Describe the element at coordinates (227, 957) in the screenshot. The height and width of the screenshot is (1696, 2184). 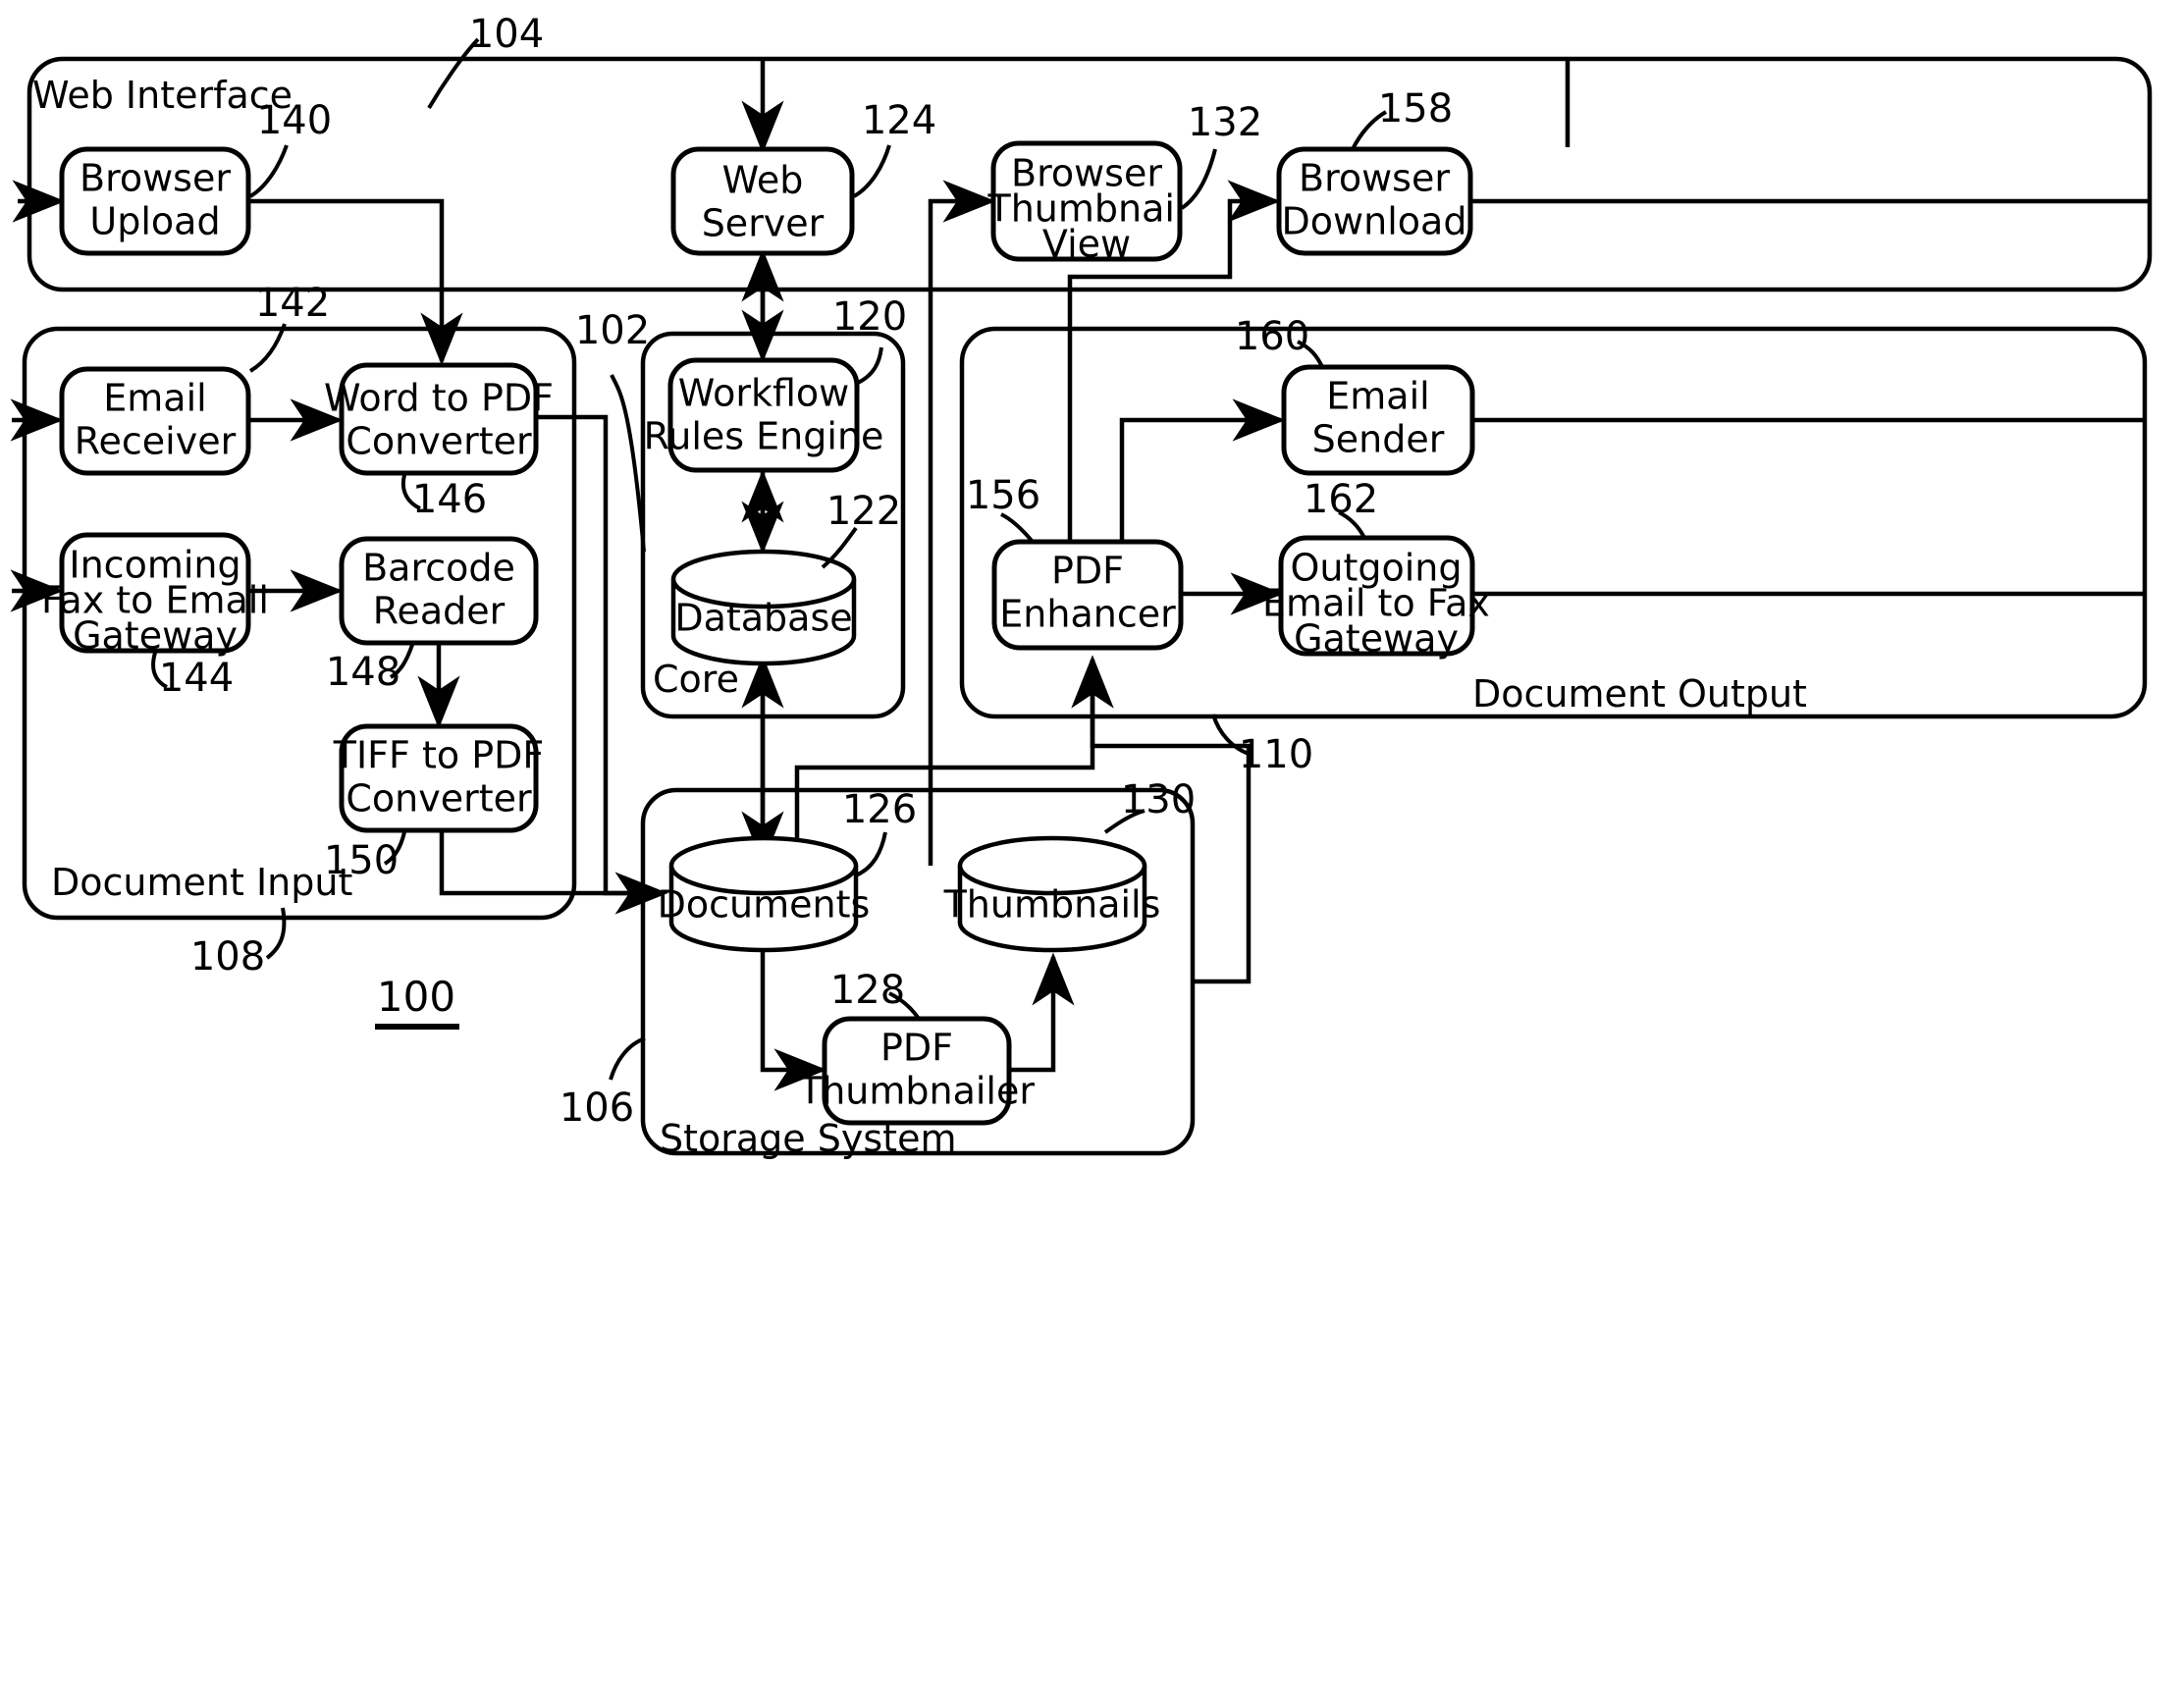
I see `ref-108: 108` at that location.